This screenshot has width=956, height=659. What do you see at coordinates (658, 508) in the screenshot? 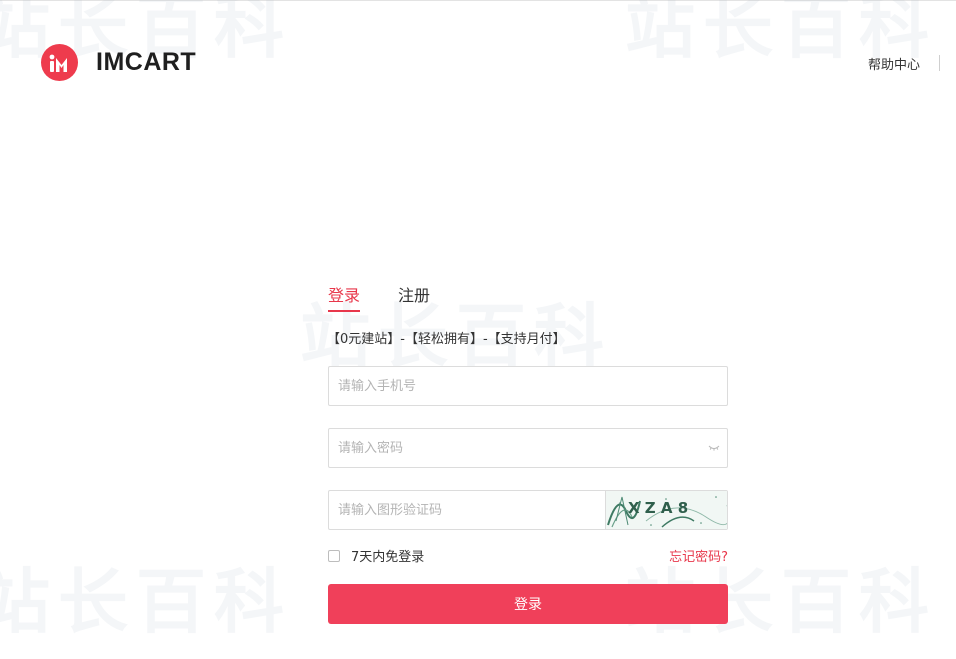
I see `captcha-text: X Z A 8` at bounding box center [658, 508].